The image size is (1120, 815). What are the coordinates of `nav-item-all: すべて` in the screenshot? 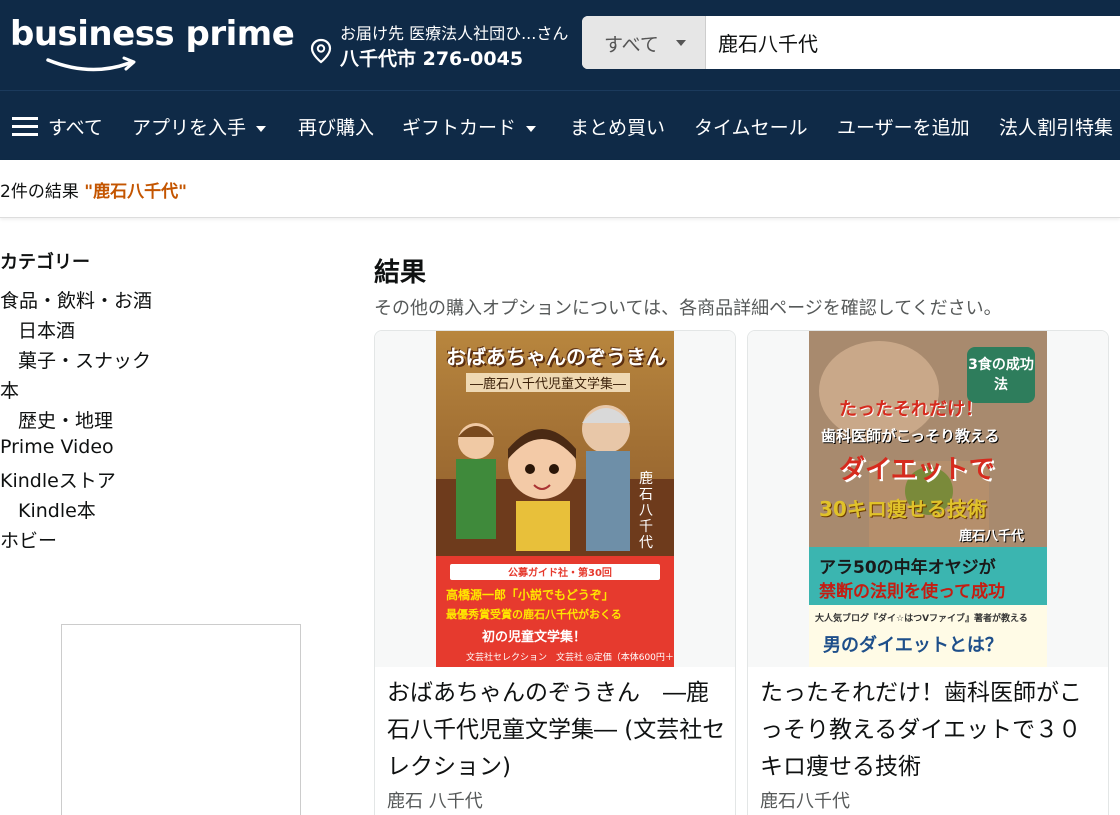 It's located at (75, 126).